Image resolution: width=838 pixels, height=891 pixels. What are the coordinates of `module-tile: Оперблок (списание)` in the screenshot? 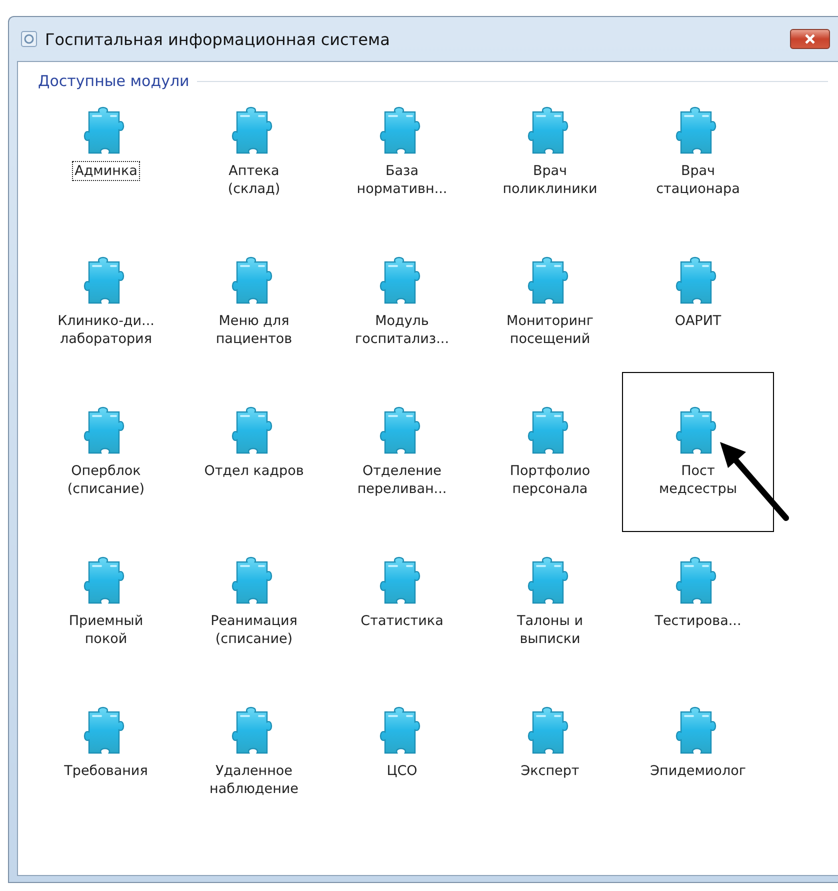 It's located at (106, 477).